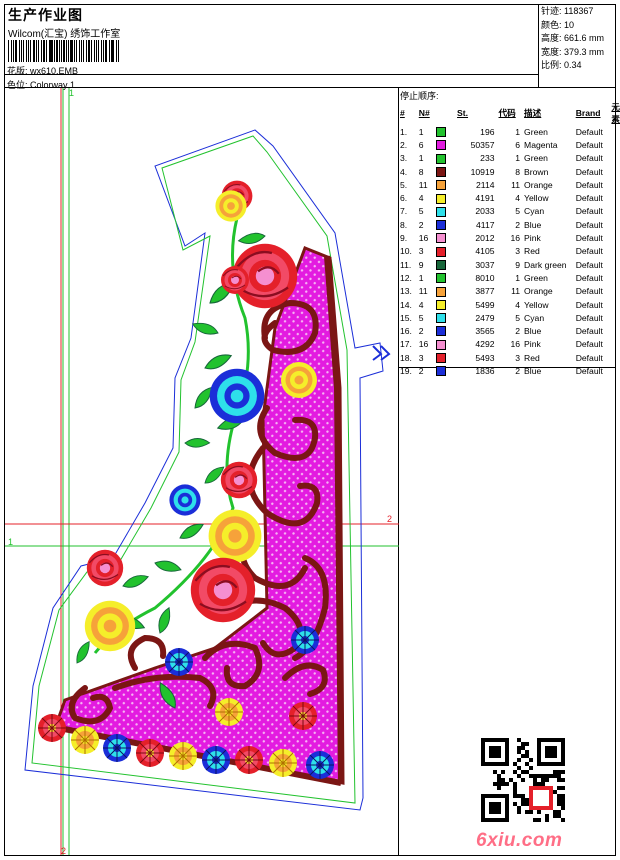  Describe the element at coordinates (421, 317) in the screenshot. I see `row-needle: 5` at that location.